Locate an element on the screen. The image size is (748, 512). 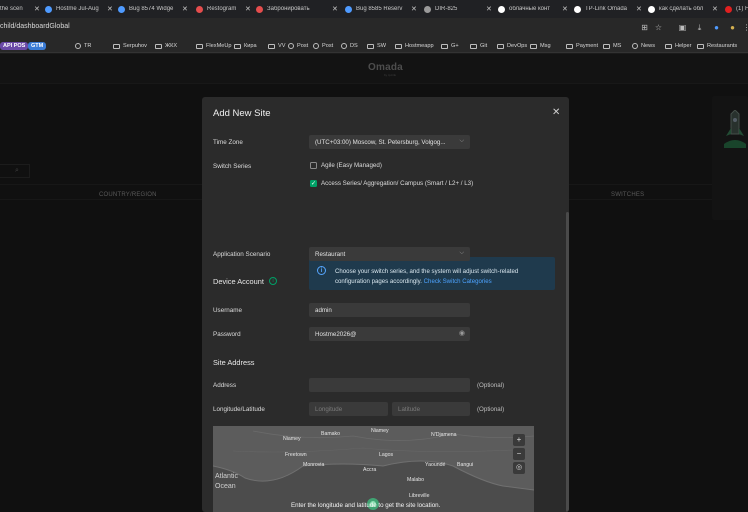
google-icon is located at coordinates (501, 9).